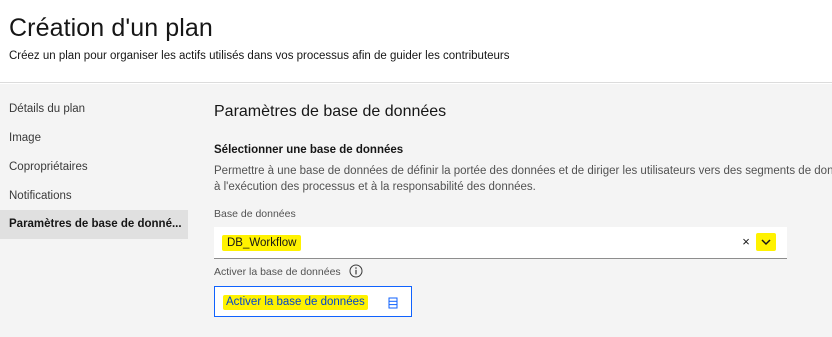  I want to click on sidebar-item-image: Image, so click(94, 138).